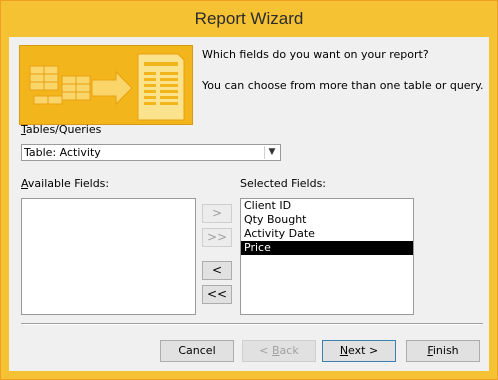 The height and width of the screenshot is (380, 498). I want to click on remove-field-button: <, so click(217, 270).